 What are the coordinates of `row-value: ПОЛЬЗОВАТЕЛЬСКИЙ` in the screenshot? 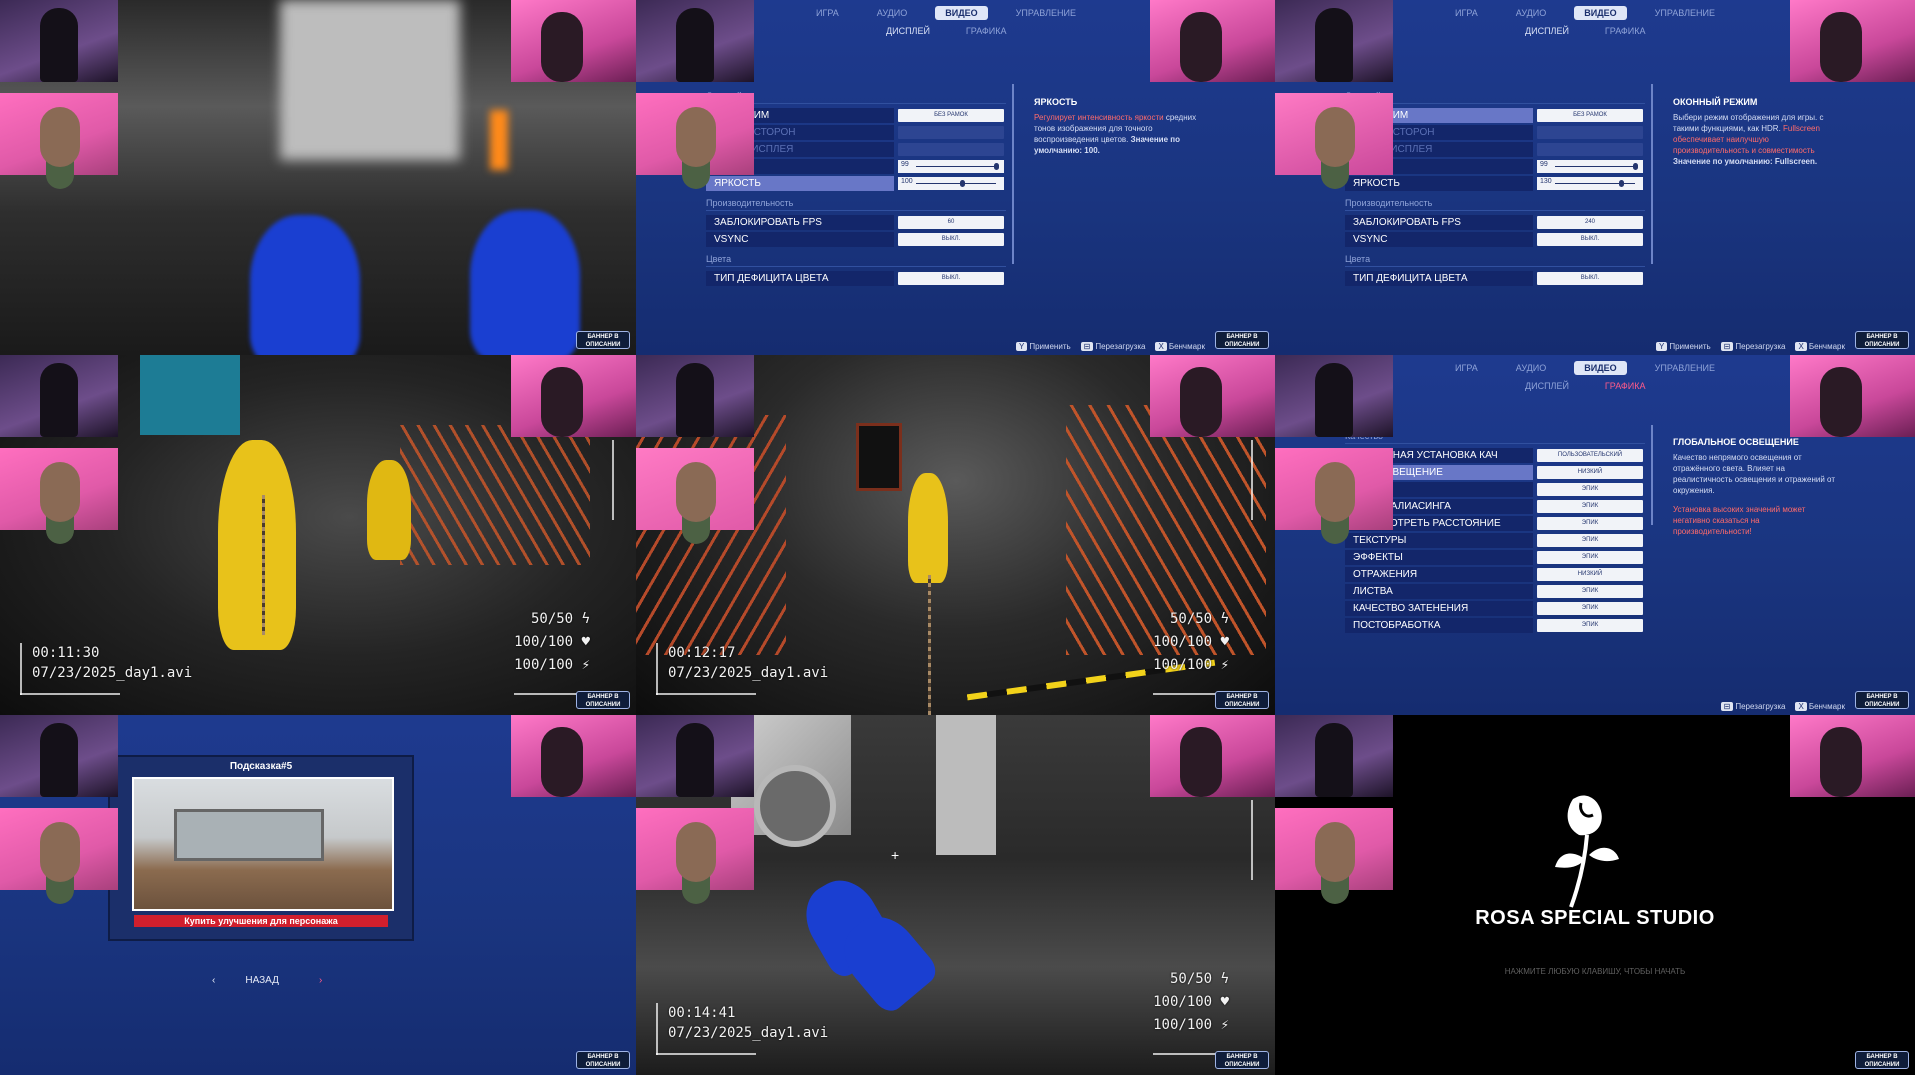 It's located at (1590, 455).